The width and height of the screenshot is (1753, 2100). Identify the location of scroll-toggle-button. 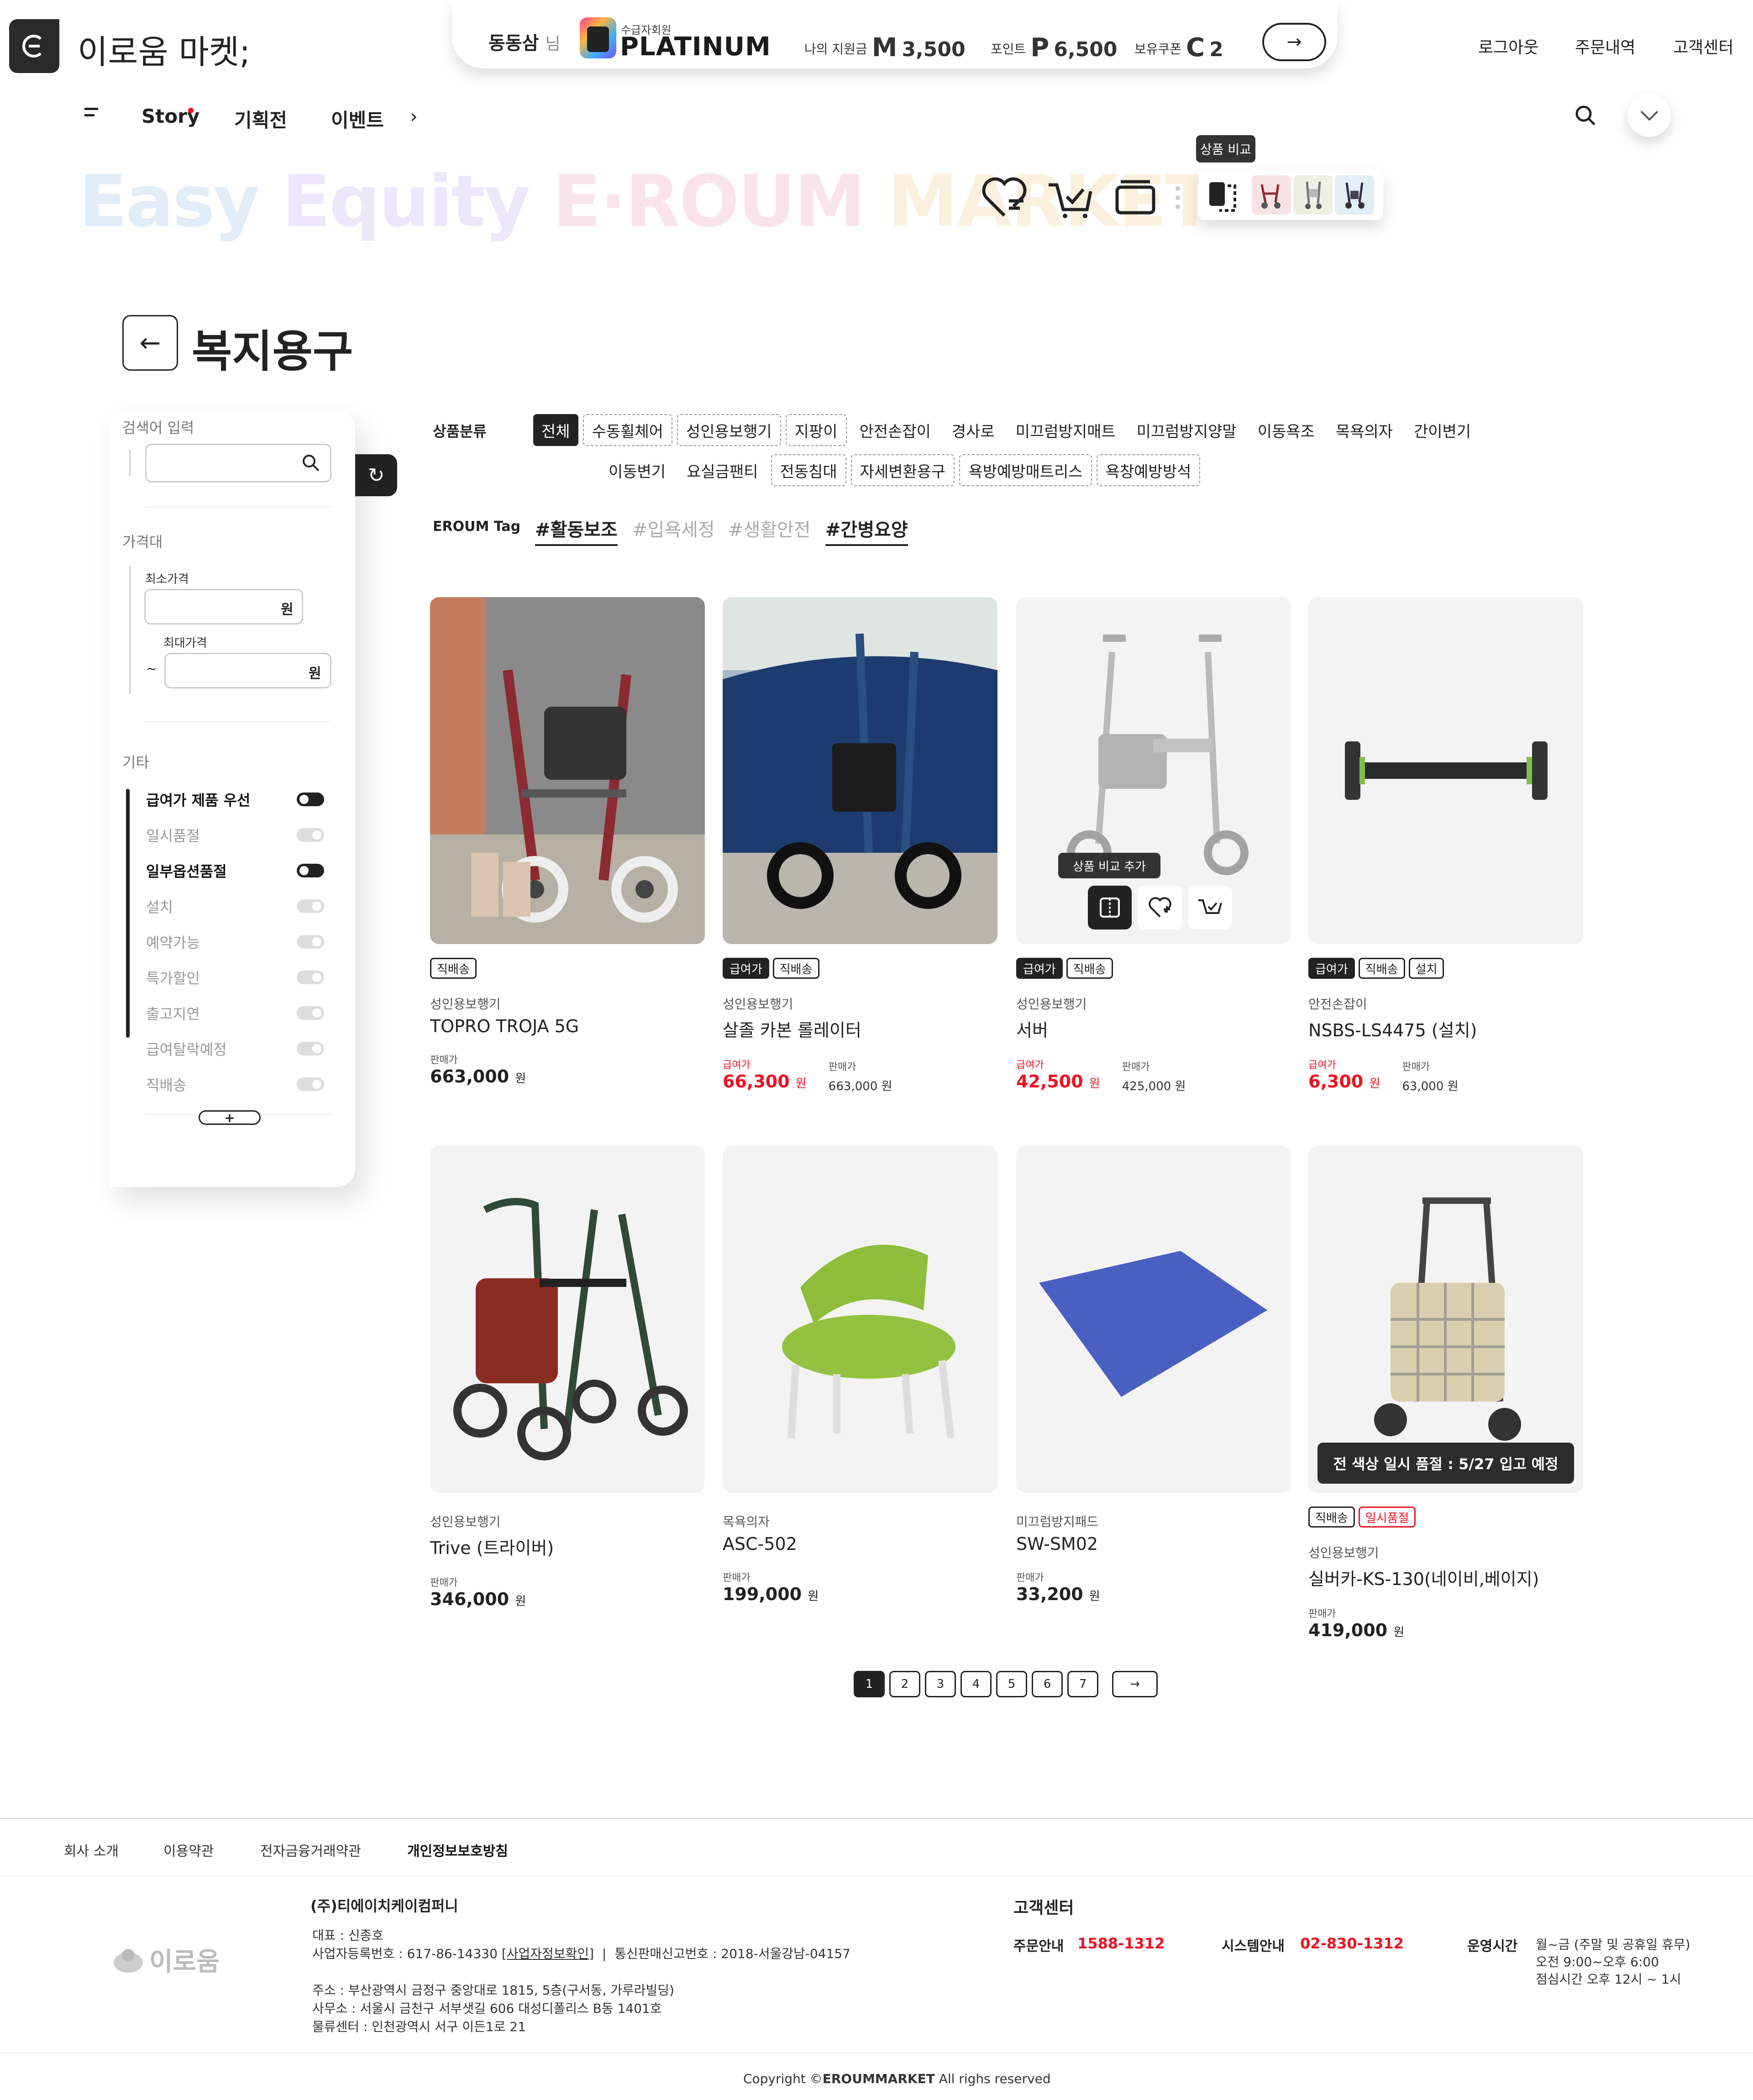
(1649, 115).